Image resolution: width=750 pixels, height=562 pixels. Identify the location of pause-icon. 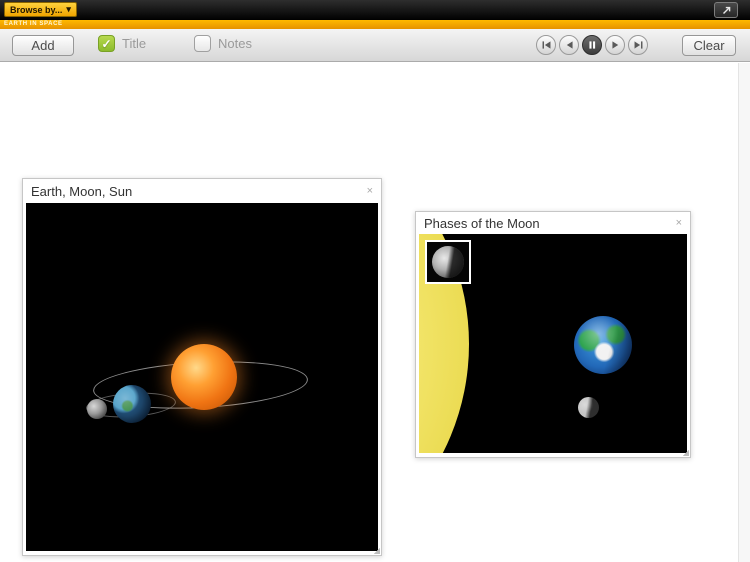
(591, 45).